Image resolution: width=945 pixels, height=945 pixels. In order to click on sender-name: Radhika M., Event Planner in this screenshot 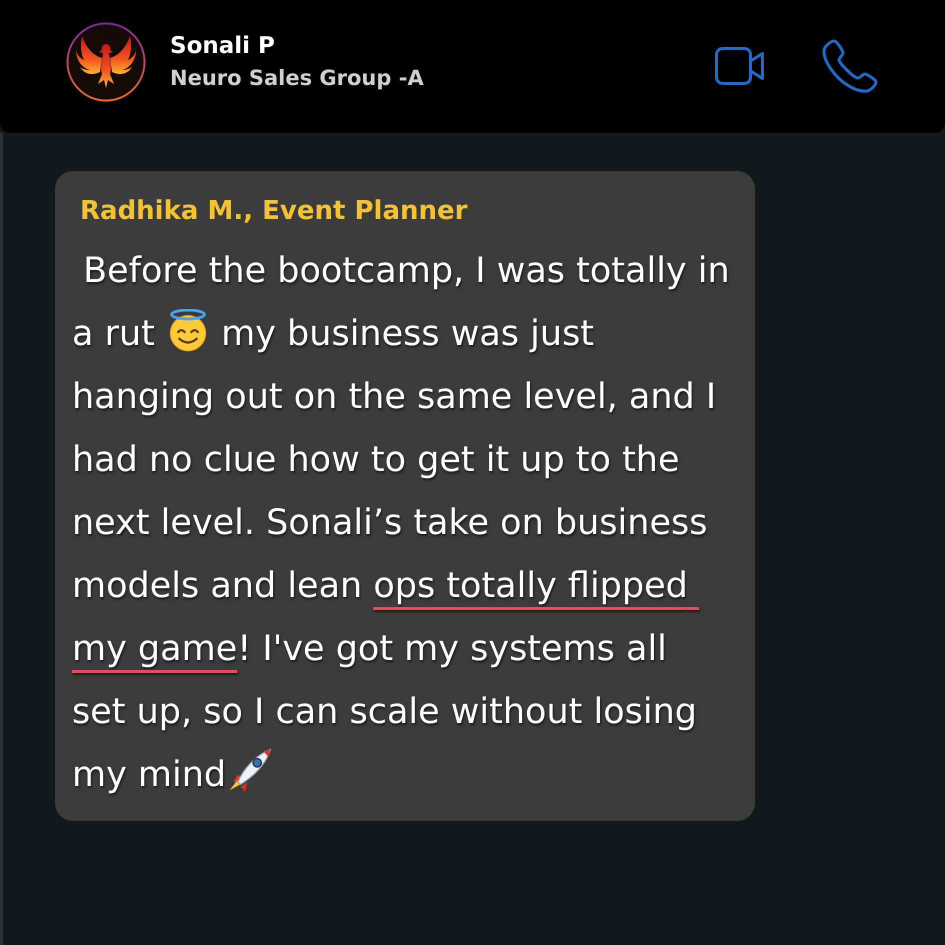, I will do `click(273, 211)`.